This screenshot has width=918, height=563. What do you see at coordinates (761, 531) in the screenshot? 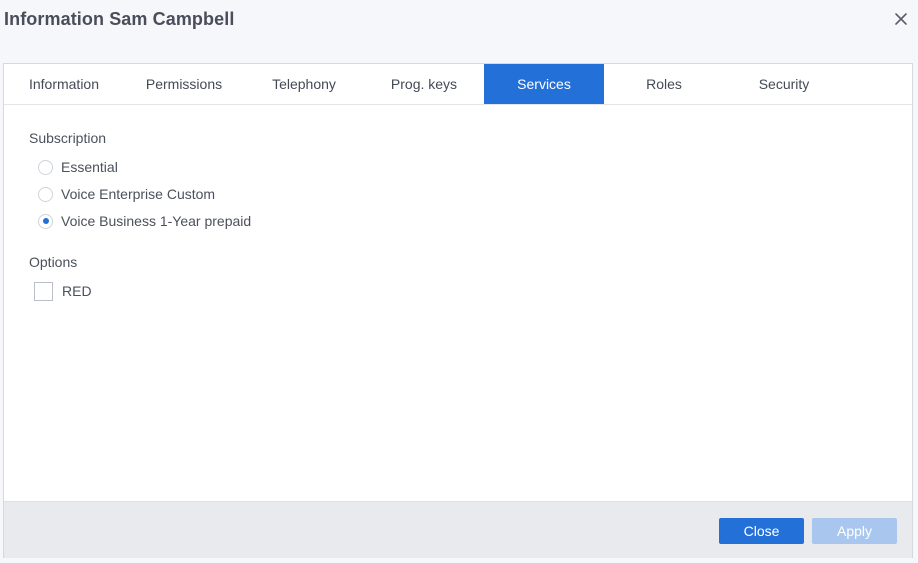
I see `close-button: Close` at bounding box center [761, 531].